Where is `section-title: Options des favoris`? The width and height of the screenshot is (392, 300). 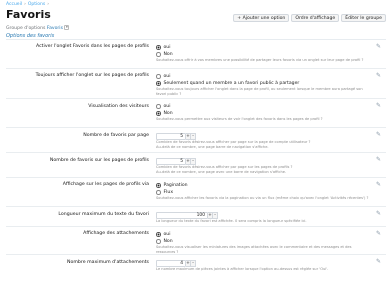 section-title: Options des favoris is located at coordinates (196, 36).